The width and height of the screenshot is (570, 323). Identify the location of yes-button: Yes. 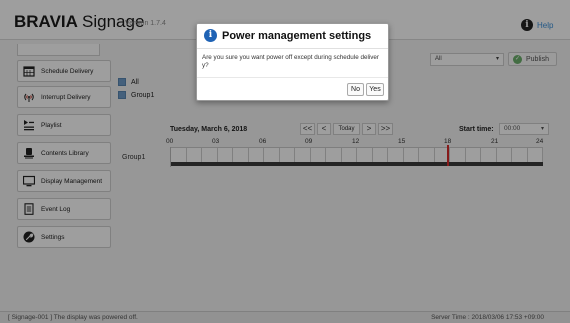
(375, 89).